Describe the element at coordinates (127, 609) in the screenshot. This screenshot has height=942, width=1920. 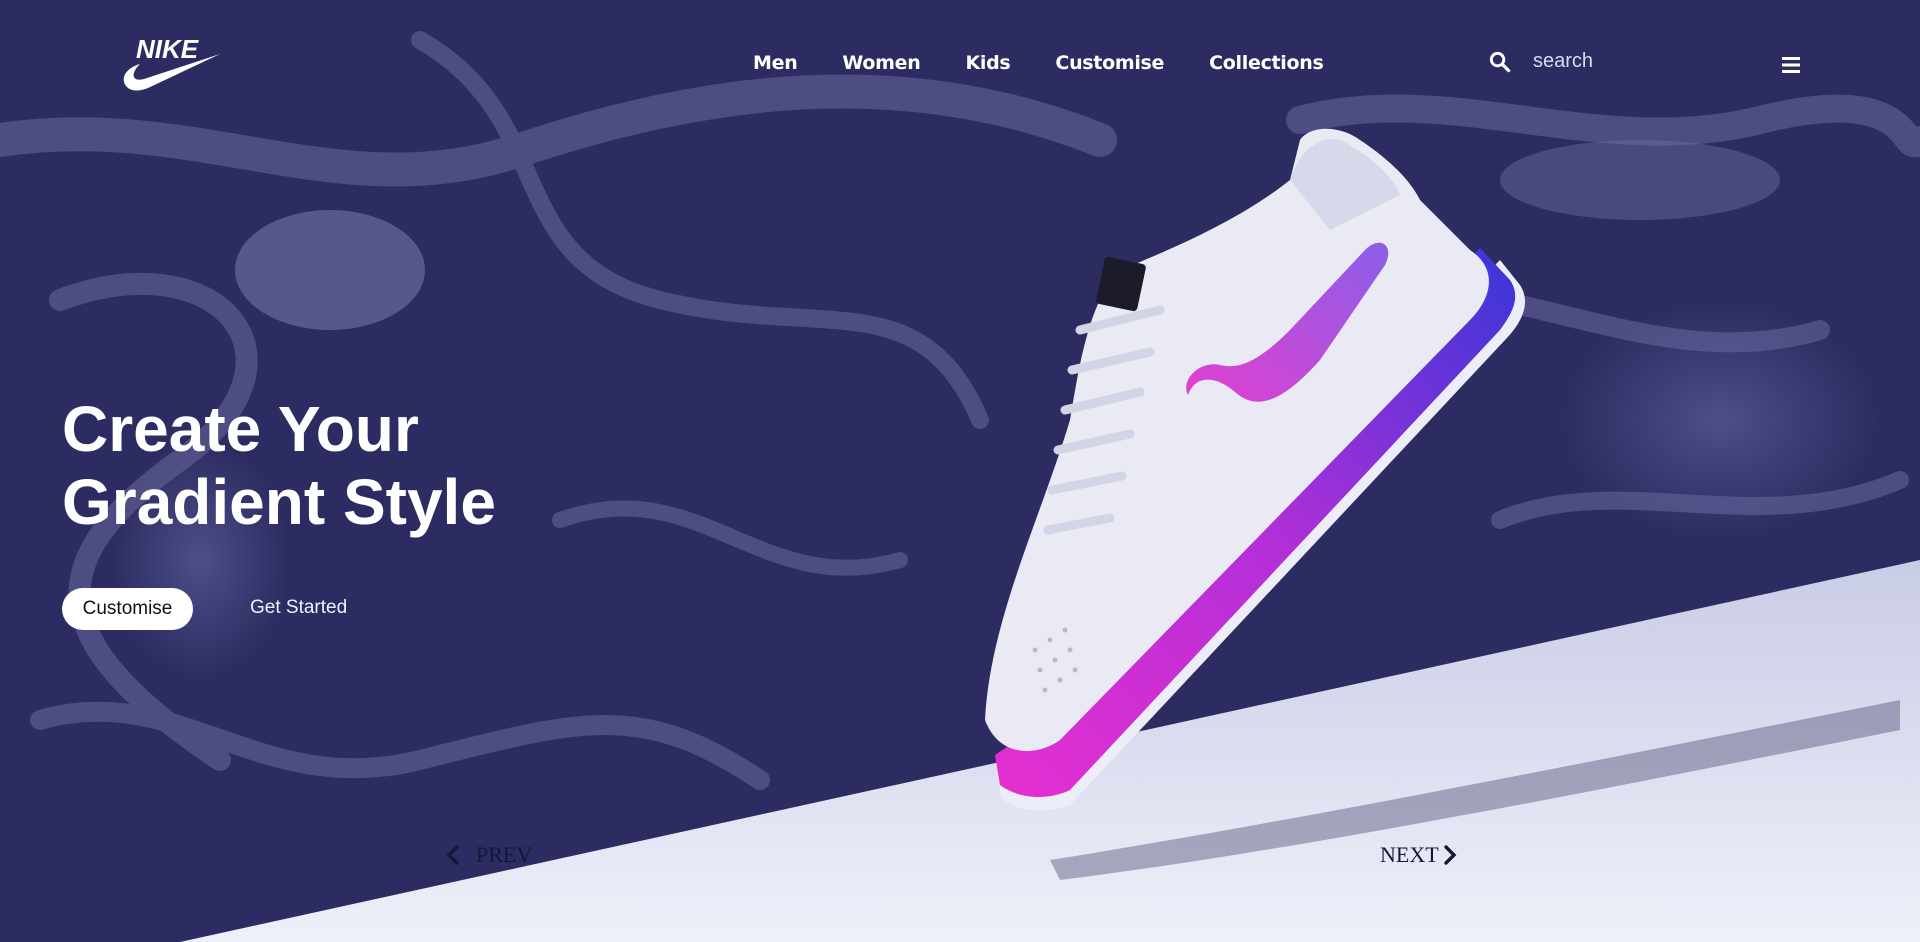
I see `customise-button: Customise` at that location.